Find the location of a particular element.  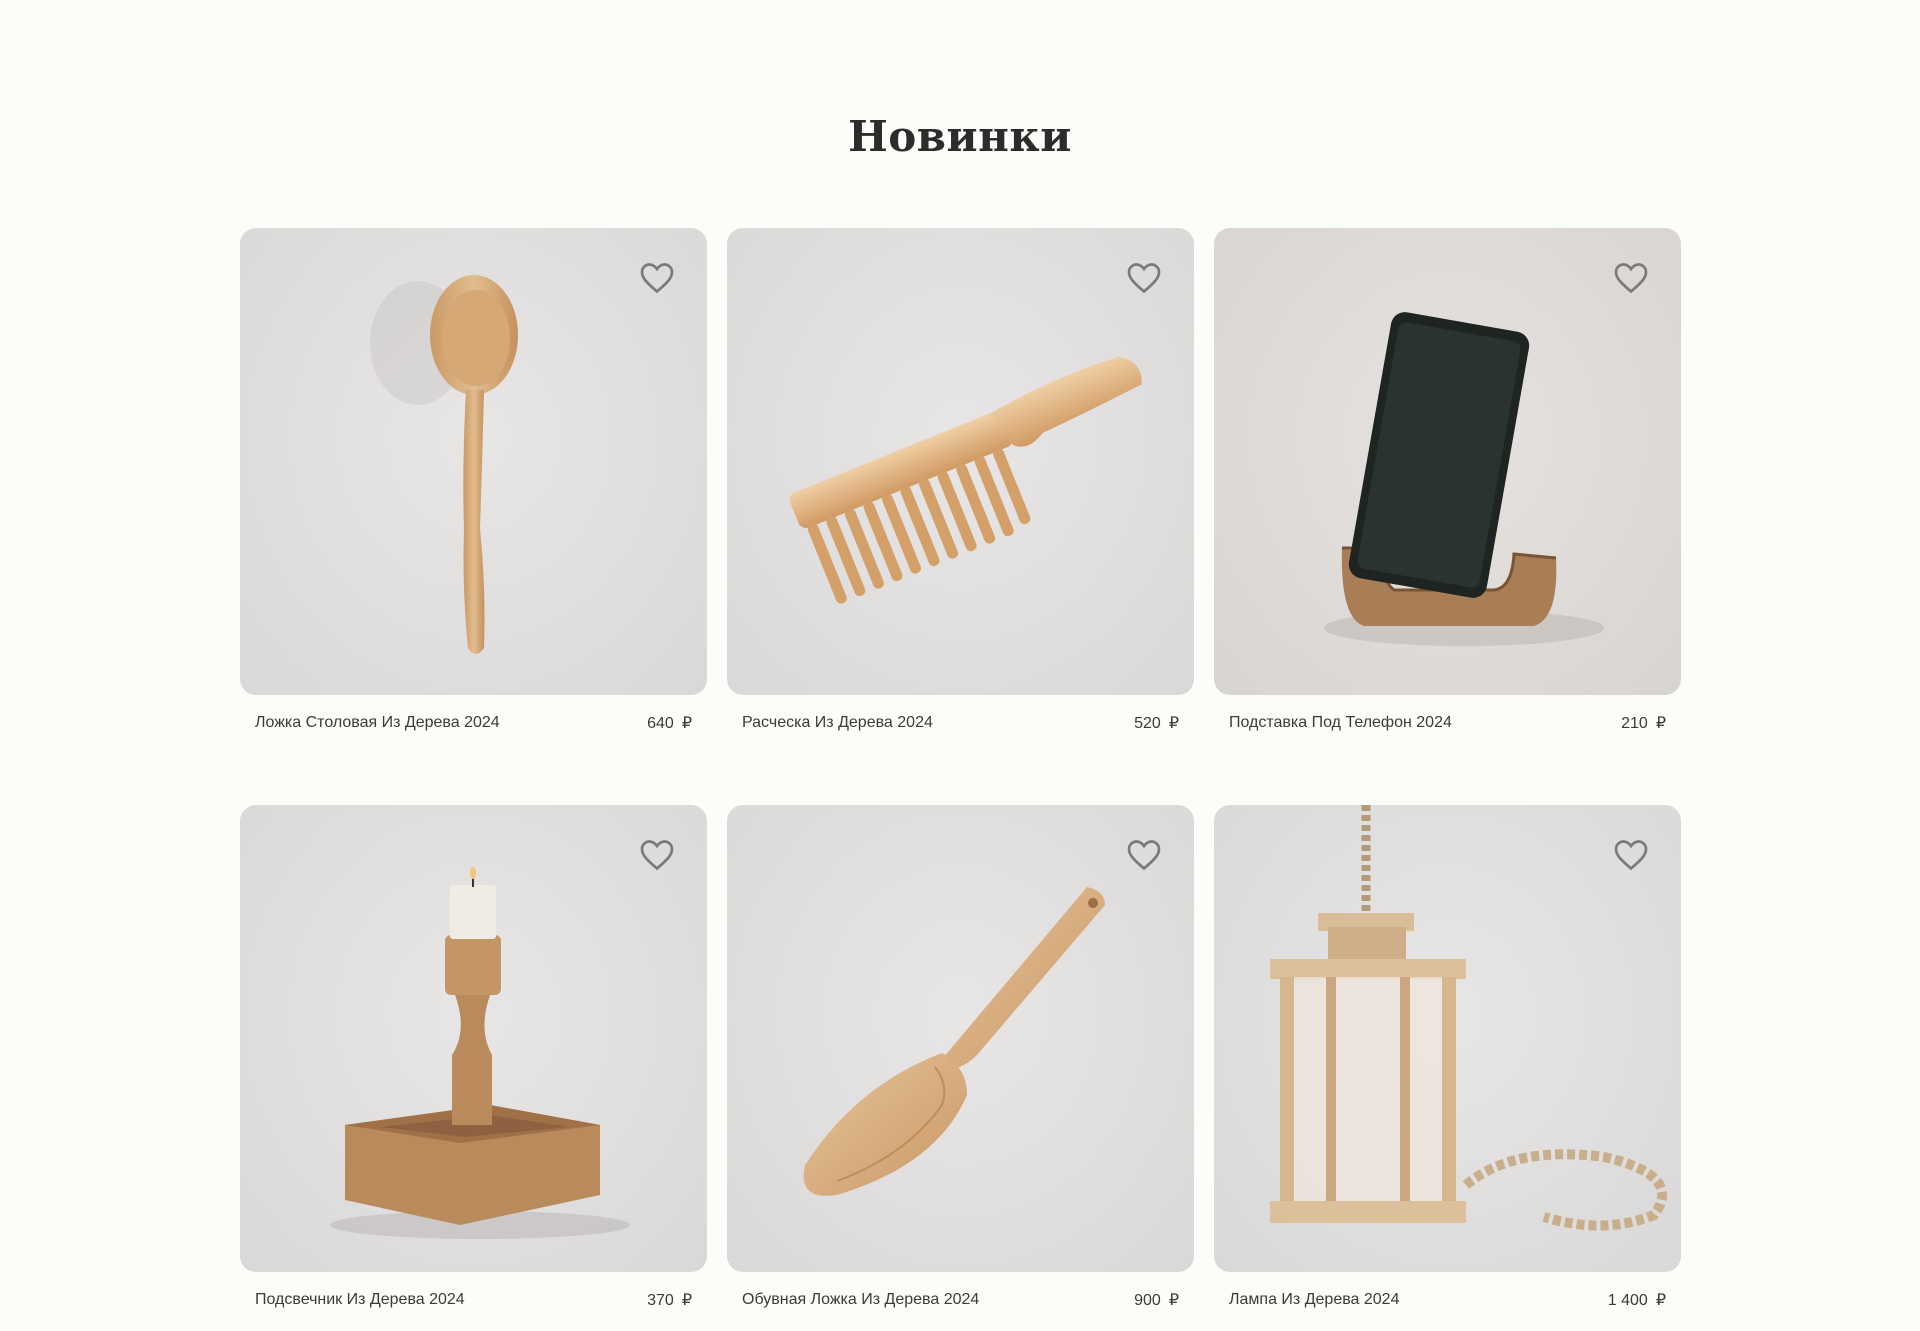

wooden-spoon-icon is located at coordinates (444, 464).